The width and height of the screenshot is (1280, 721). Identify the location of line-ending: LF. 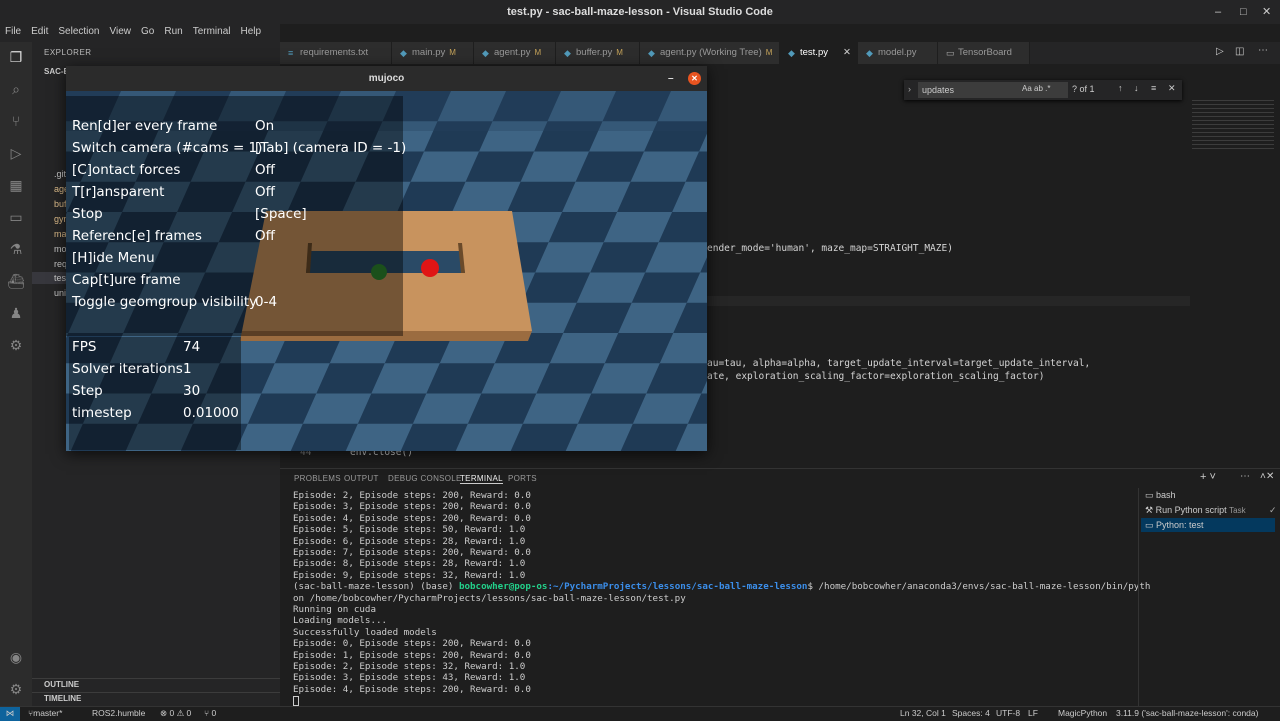
(1033, 713).